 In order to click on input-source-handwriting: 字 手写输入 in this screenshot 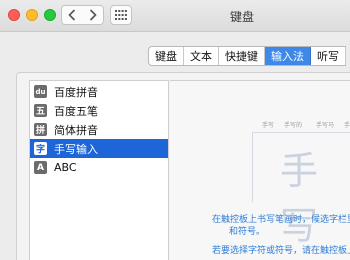, I will do `click(99, 148)`.